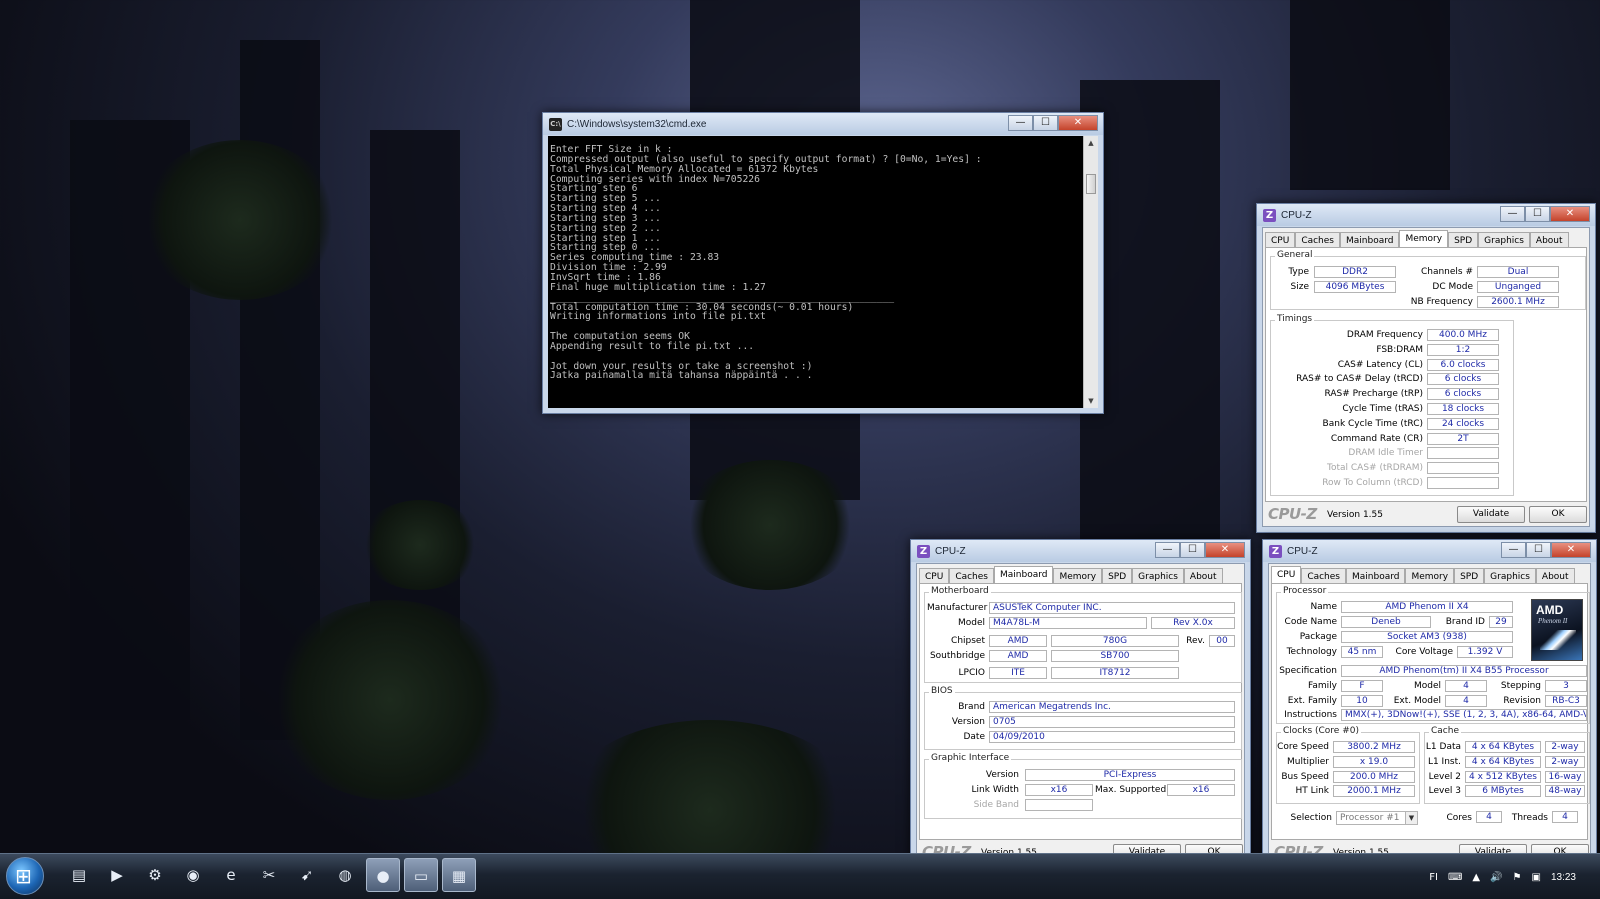 This screenshot has width=1600, height=899. Describe the element at coordinates (1433, 877) in the screenshot. I see `language-indicator: FI` at that location.